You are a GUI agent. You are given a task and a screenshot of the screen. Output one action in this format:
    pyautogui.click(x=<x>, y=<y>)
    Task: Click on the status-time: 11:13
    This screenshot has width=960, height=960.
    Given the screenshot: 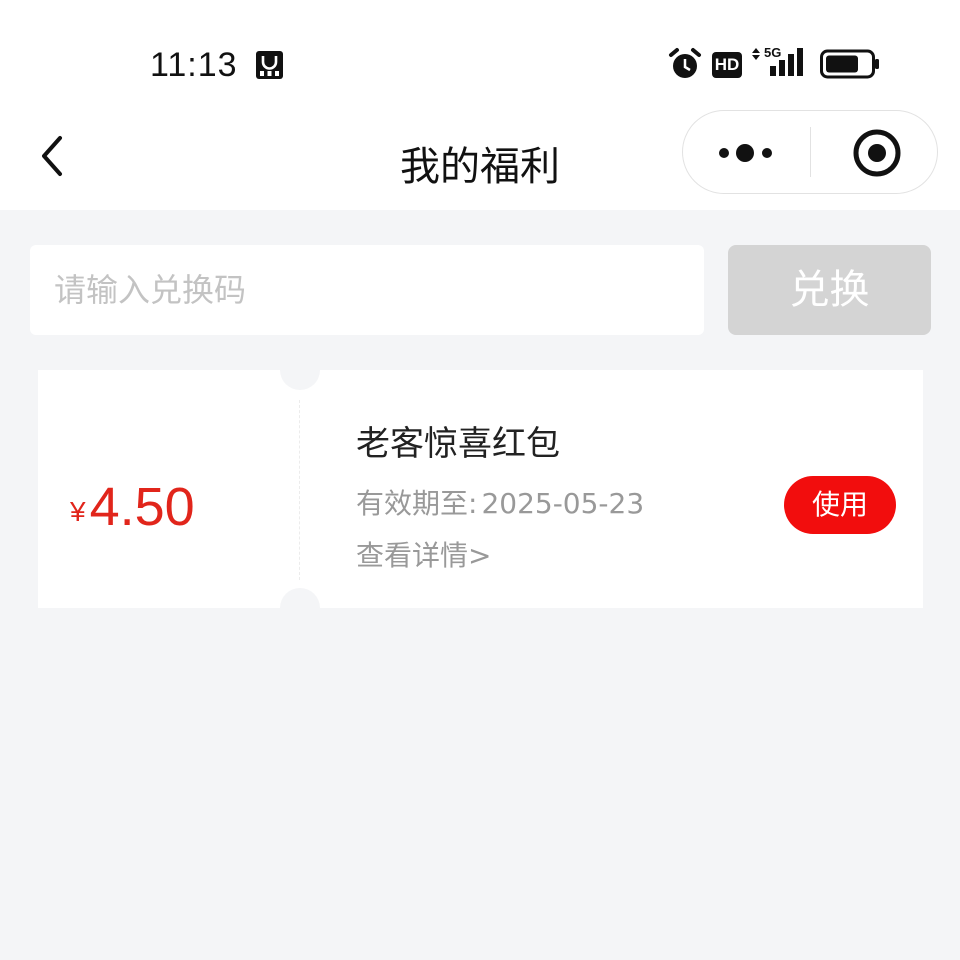 What is the action you would take?
    pyautogui.click(x=194, y=65)
    